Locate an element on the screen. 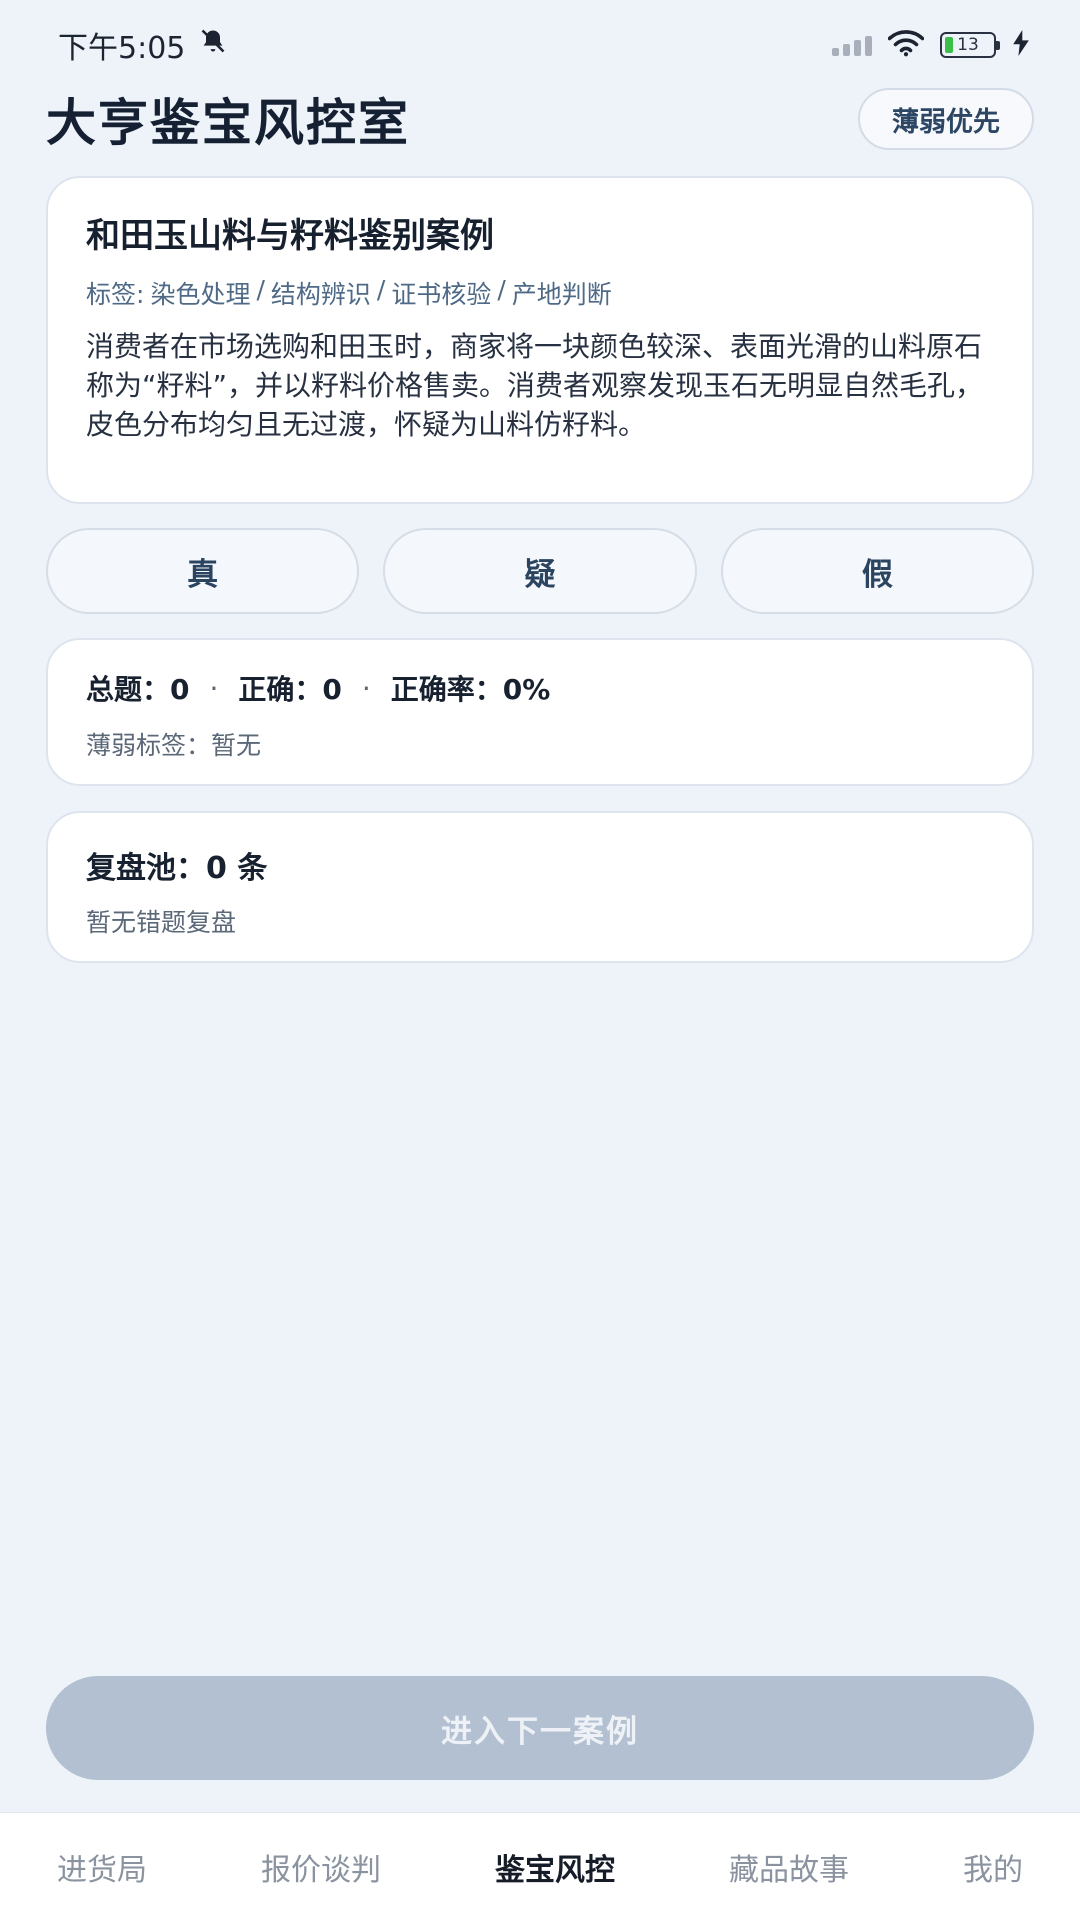 Image resolution: width=1080 pixels, height=1920 pixels. charging-icon is located at coordinates (1021, 45).